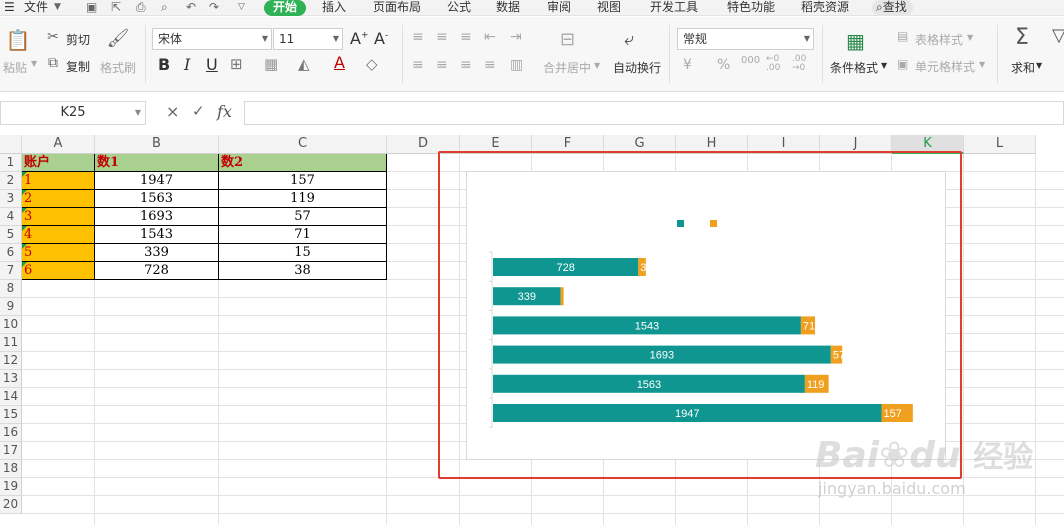  I want to click on cancel-icon: ×, so click(172, 111).